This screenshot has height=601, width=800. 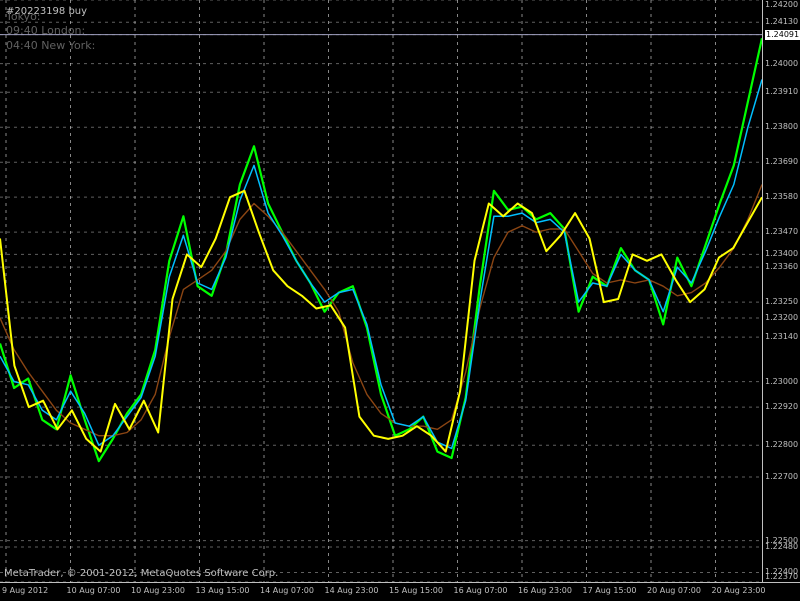 What do you see at coordinates (782, 337) in the screenshot?
I see `price-tick-label: 1.23140` at bounding box center [782, 337].